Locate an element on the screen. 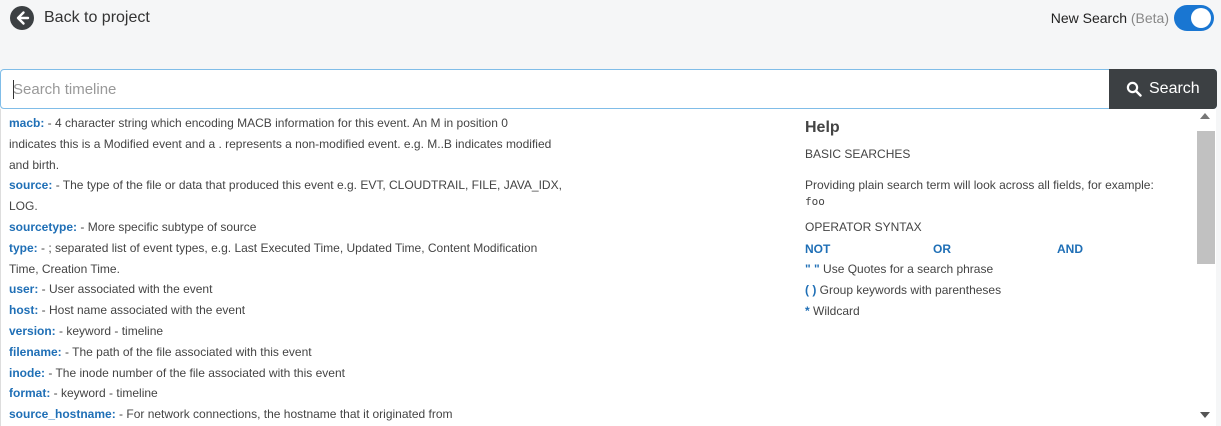  field-key: type: is located at coordinates (23, 247).